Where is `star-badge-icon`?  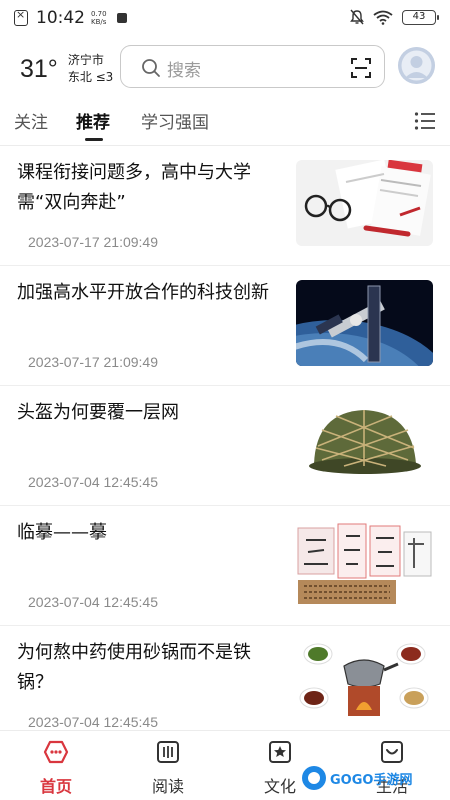 star-badge-icon is located at coordinates (280, 752).